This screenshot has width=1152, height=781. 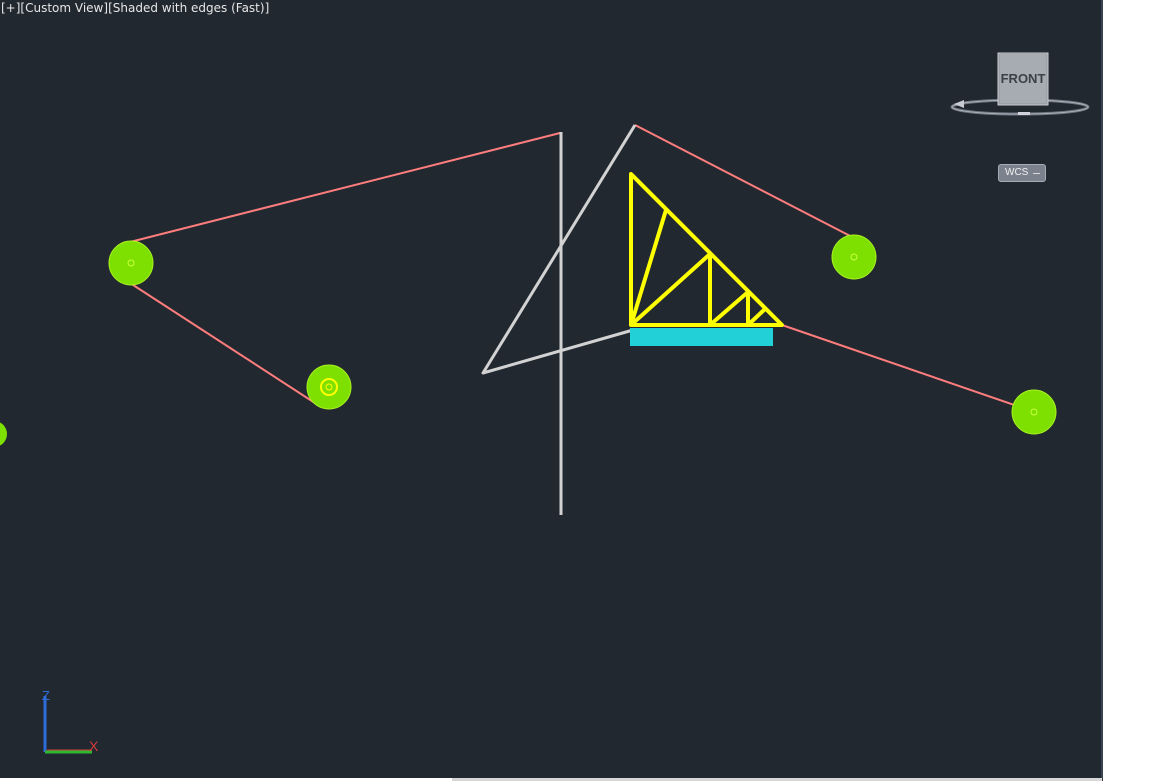 What do you see at coordinates (1102, 390) in the screenshot?
I see `viewport-right-border` at bounding box center [1102, 390].